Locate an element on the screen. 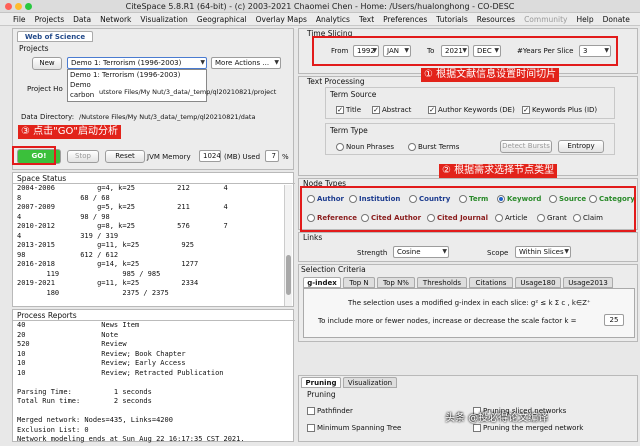 The height and width of the screenshot is (446, 640). project-select: Demo 1: Terrorism (1996-2003) ▼ is located at coordinates (137, 63).